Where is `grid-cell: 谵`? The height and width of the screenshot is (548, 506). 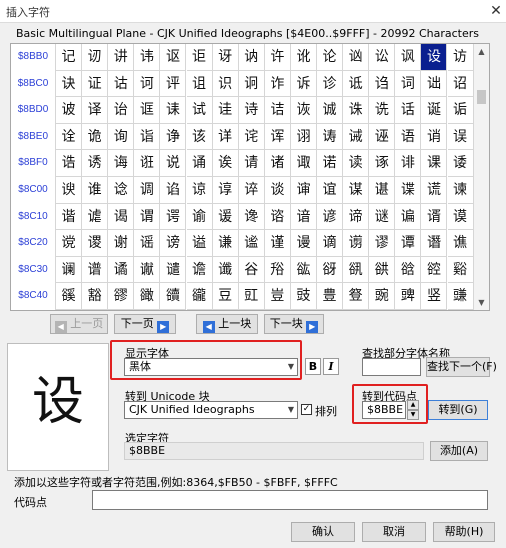 grid-cell: 谵 is located at coordinates (199, 270).